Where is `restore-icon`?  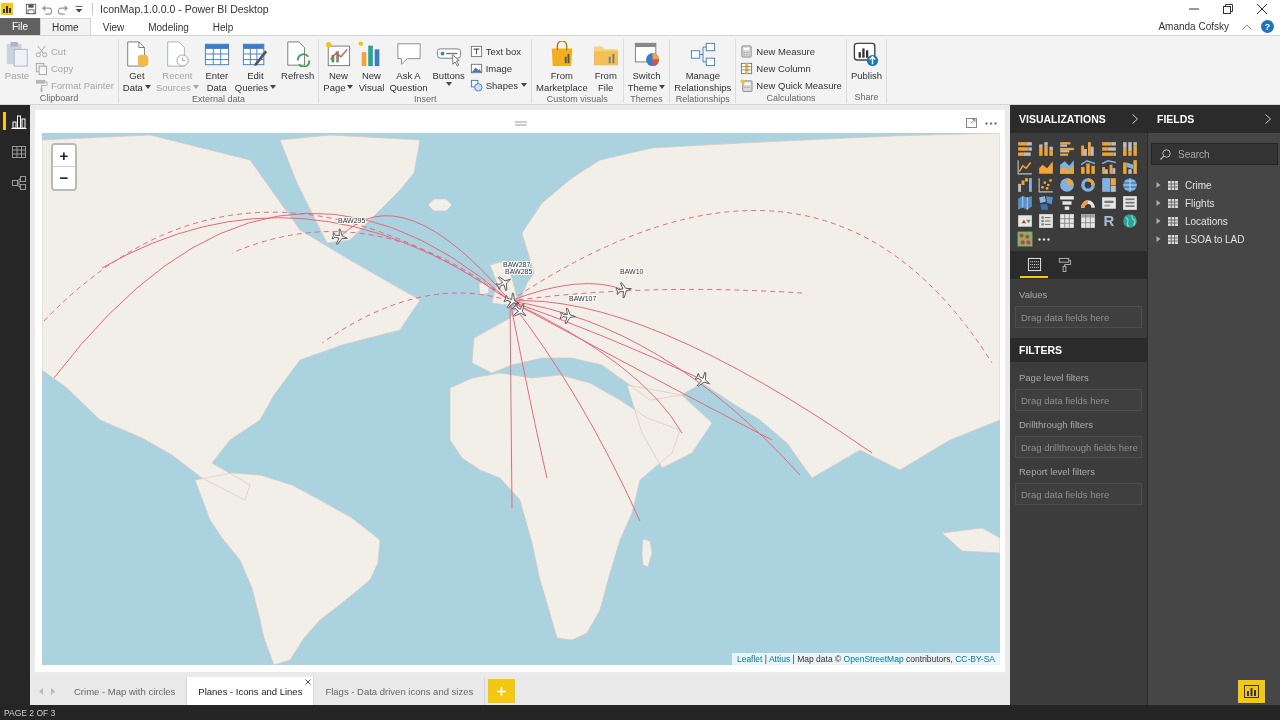
restore-icon is located at coordinates (1228, 9).